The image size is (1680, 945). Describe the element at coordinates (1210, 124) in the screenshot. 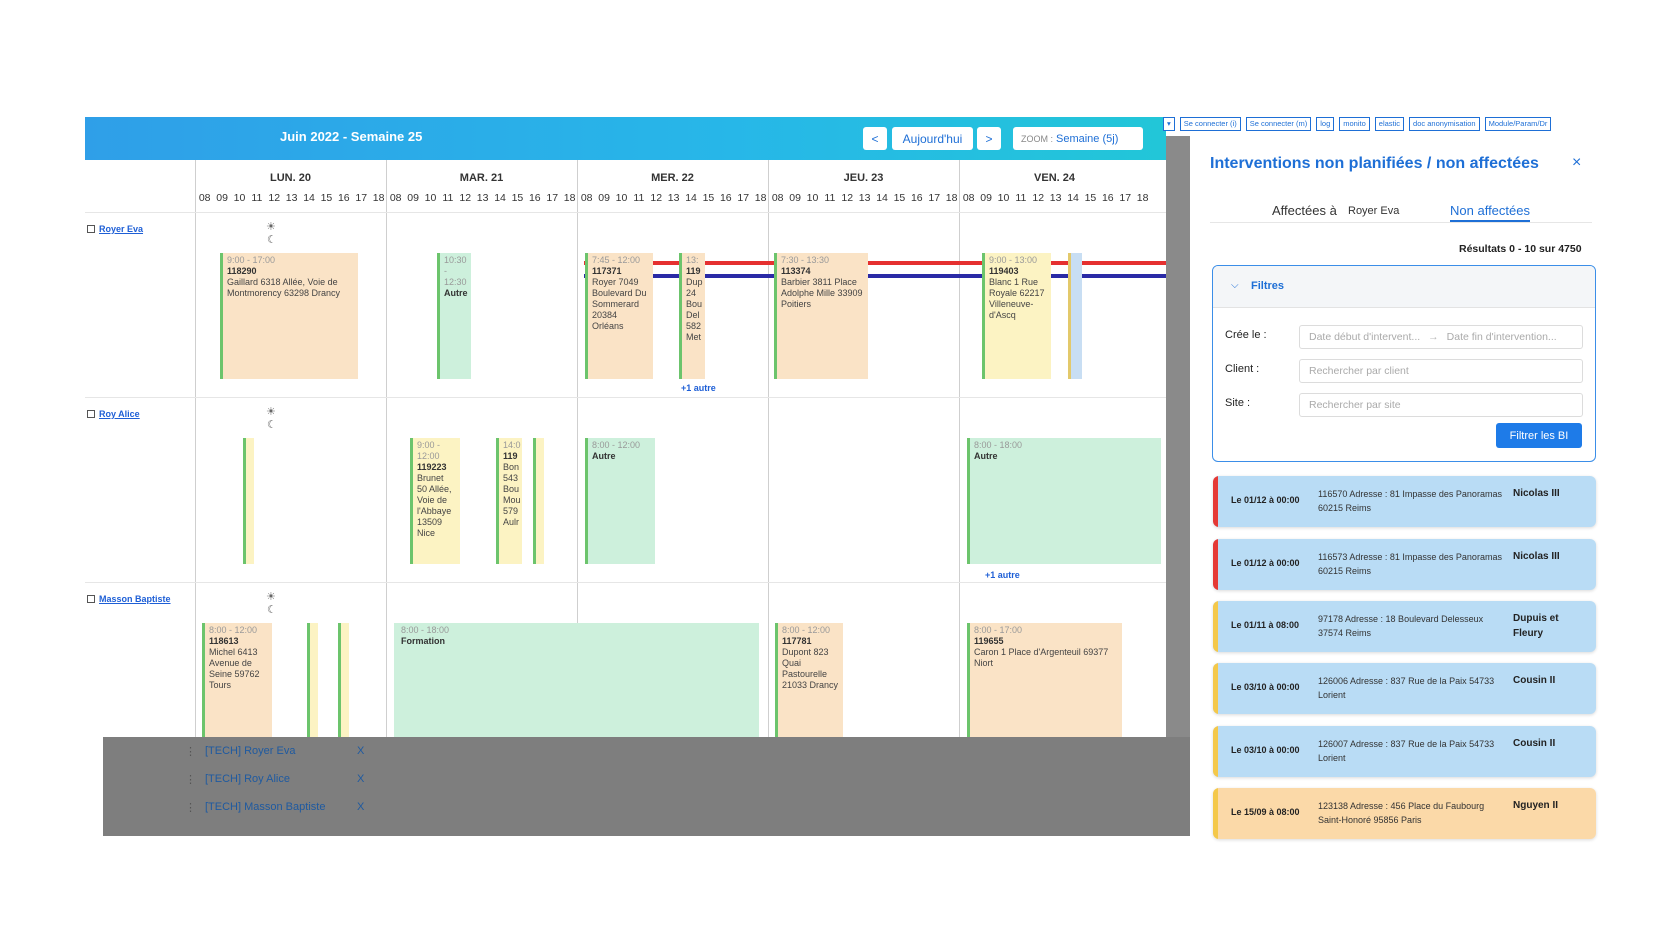

I see `toolbar-button: Se connecter (i)` at that location.